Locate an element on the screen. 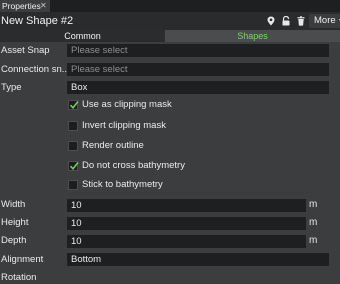  stick-to-bathymetry-label: Stick to bathymetry is located at coordinates (122, 184).